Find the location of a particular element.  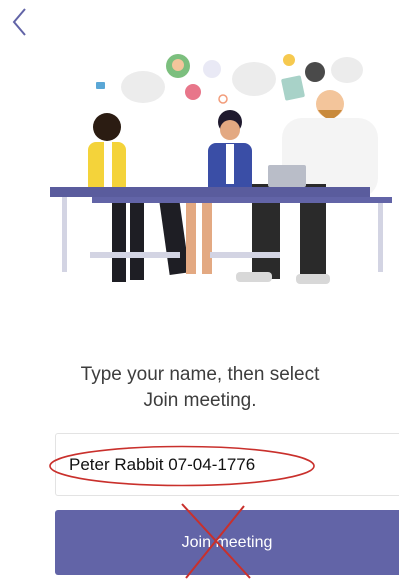

join-meeting-label: Join meeting is located at coordinates (227, 542).